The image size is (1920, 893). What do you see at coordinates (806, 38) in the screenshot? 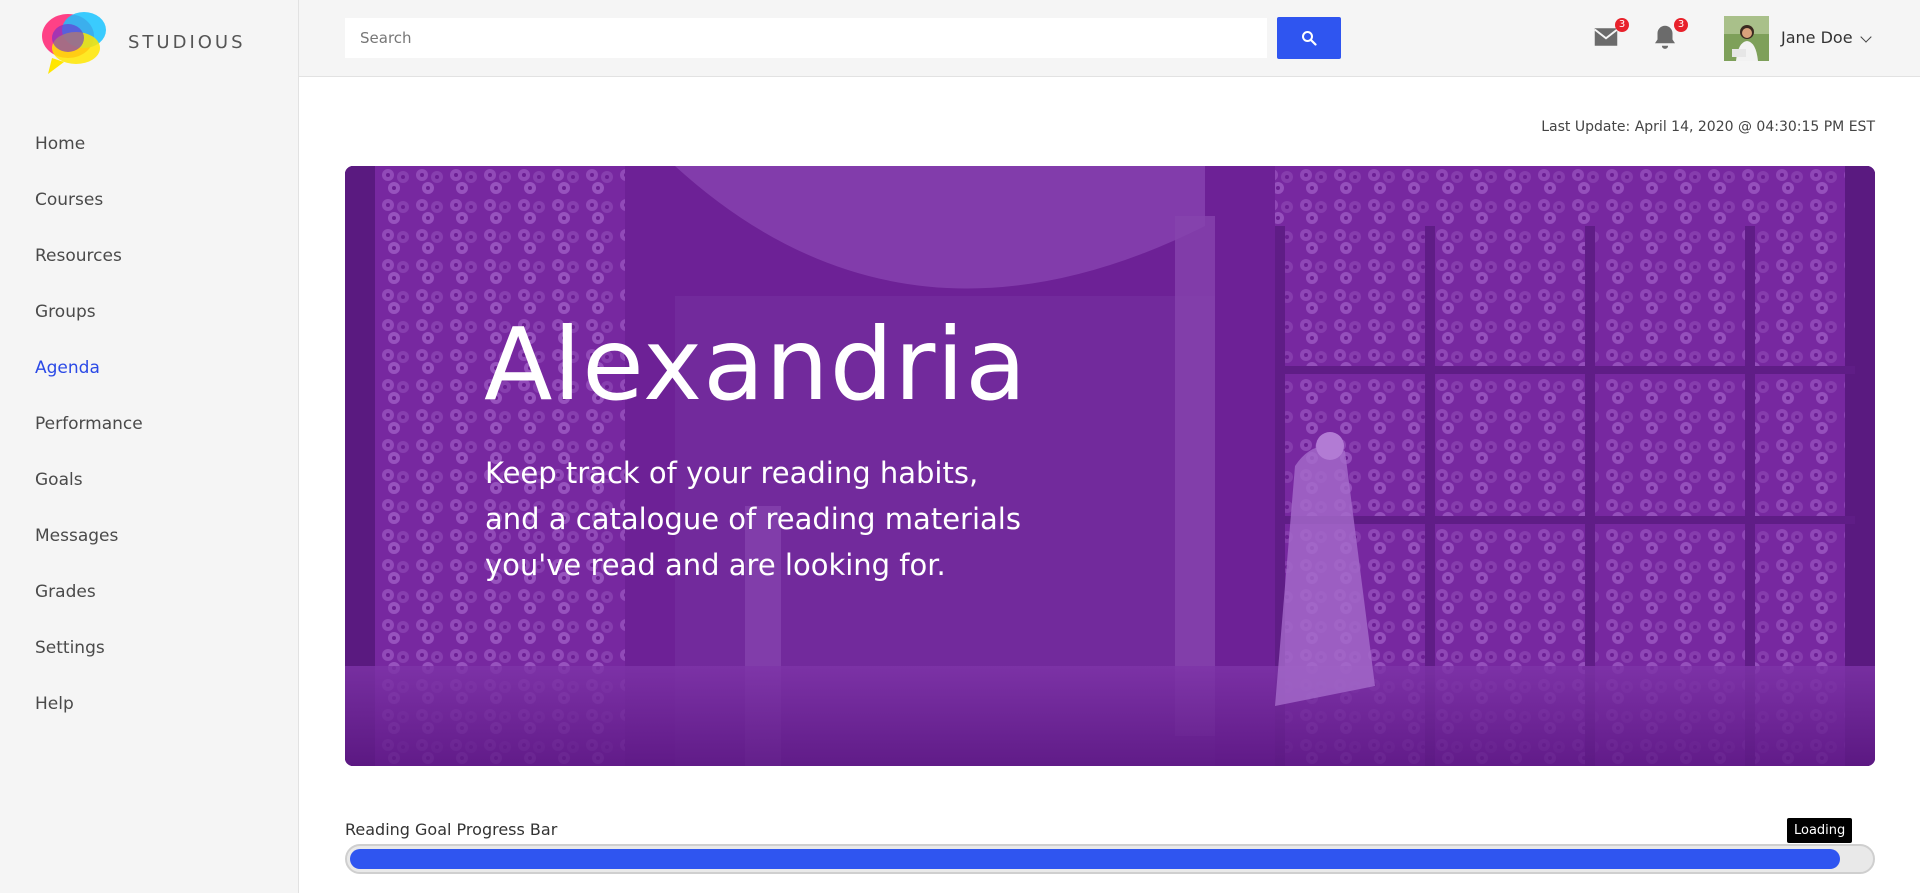
I see `search-input` at bounding box center [806, 38].